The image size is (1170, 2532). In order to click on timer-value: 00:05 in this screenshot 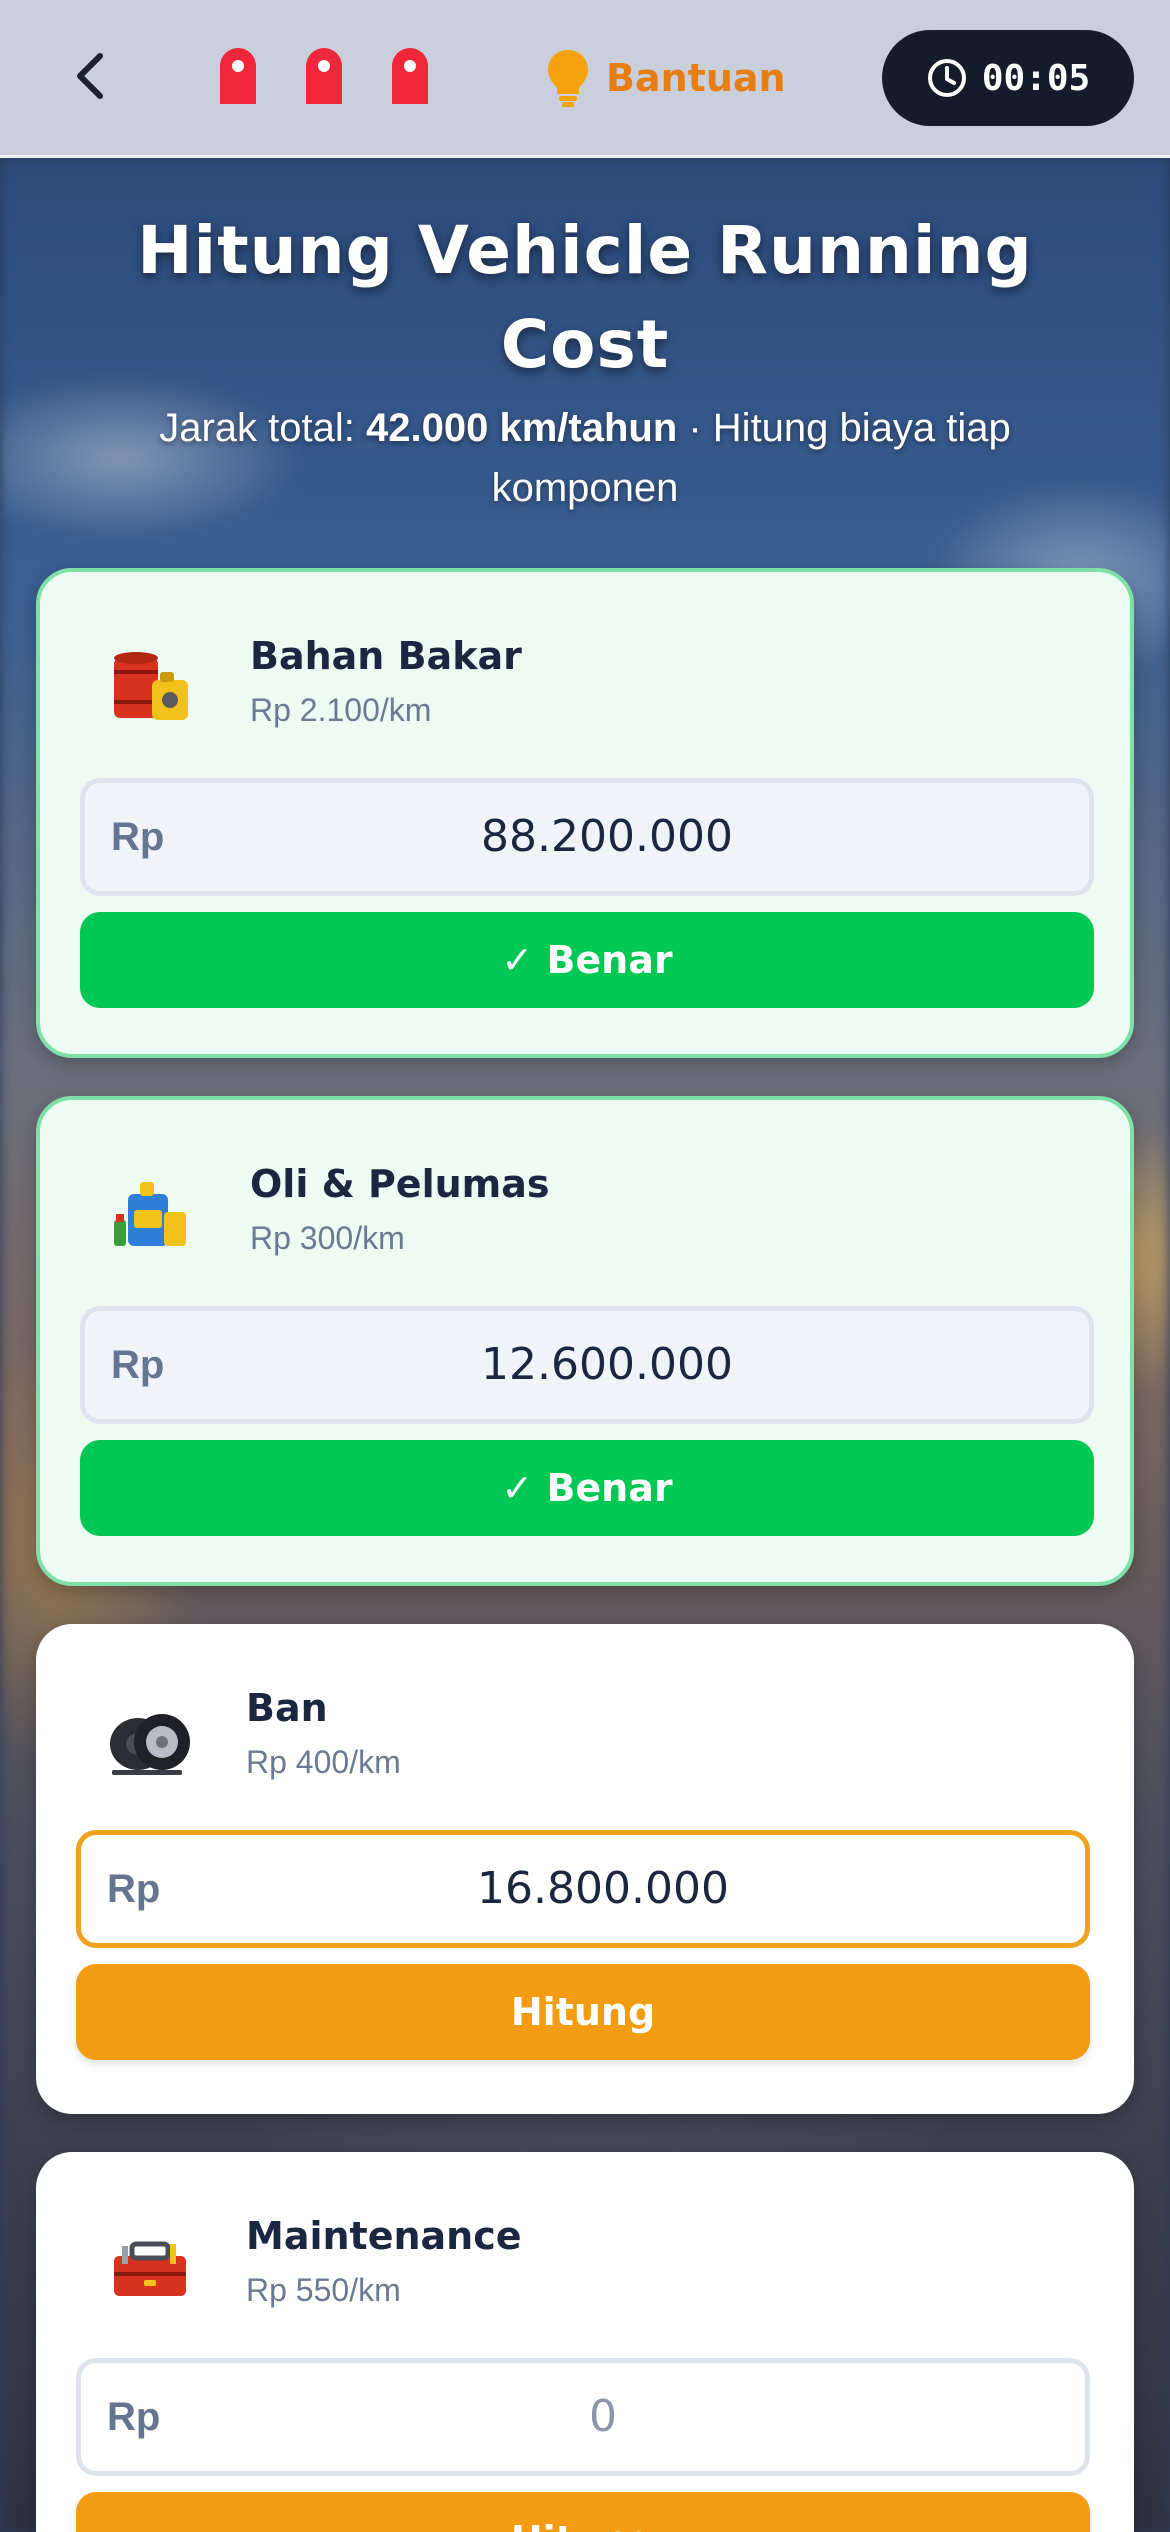, I will do `click(1036, 78)`.